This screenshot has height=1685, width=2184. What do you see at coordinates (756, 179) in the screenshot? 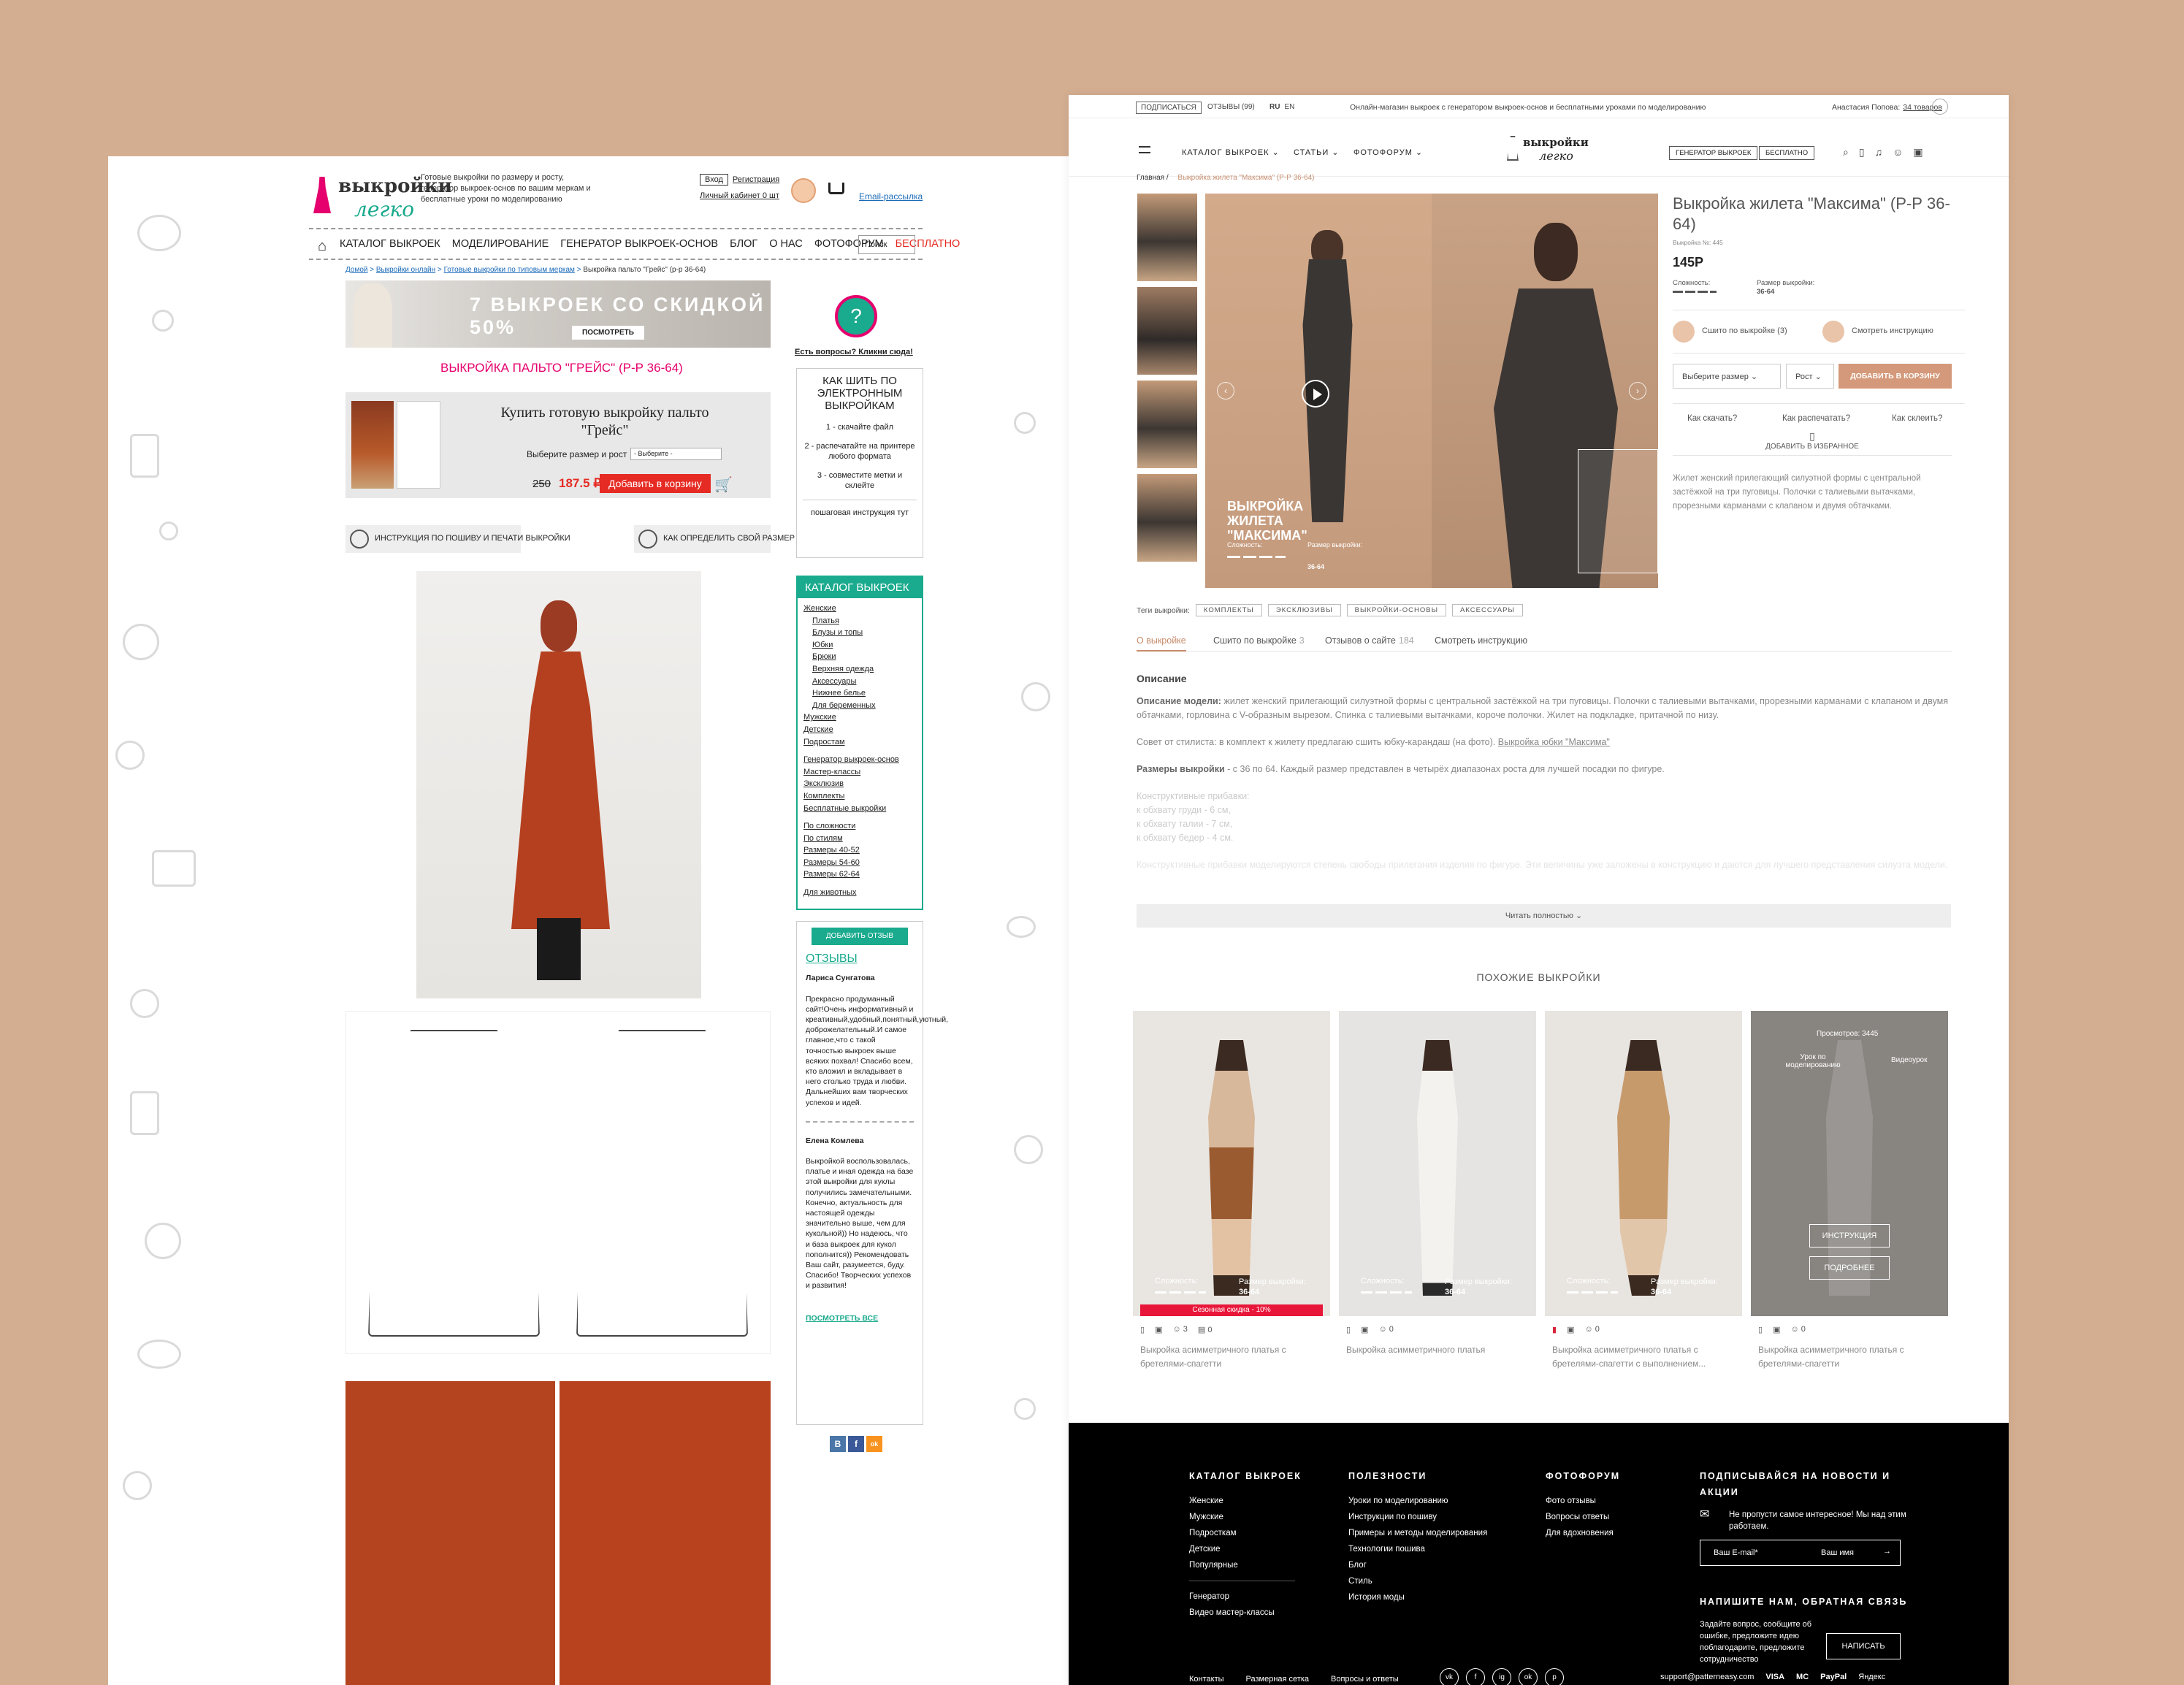
I see `register-link: Регистрация` at bounding box center [756, 179].